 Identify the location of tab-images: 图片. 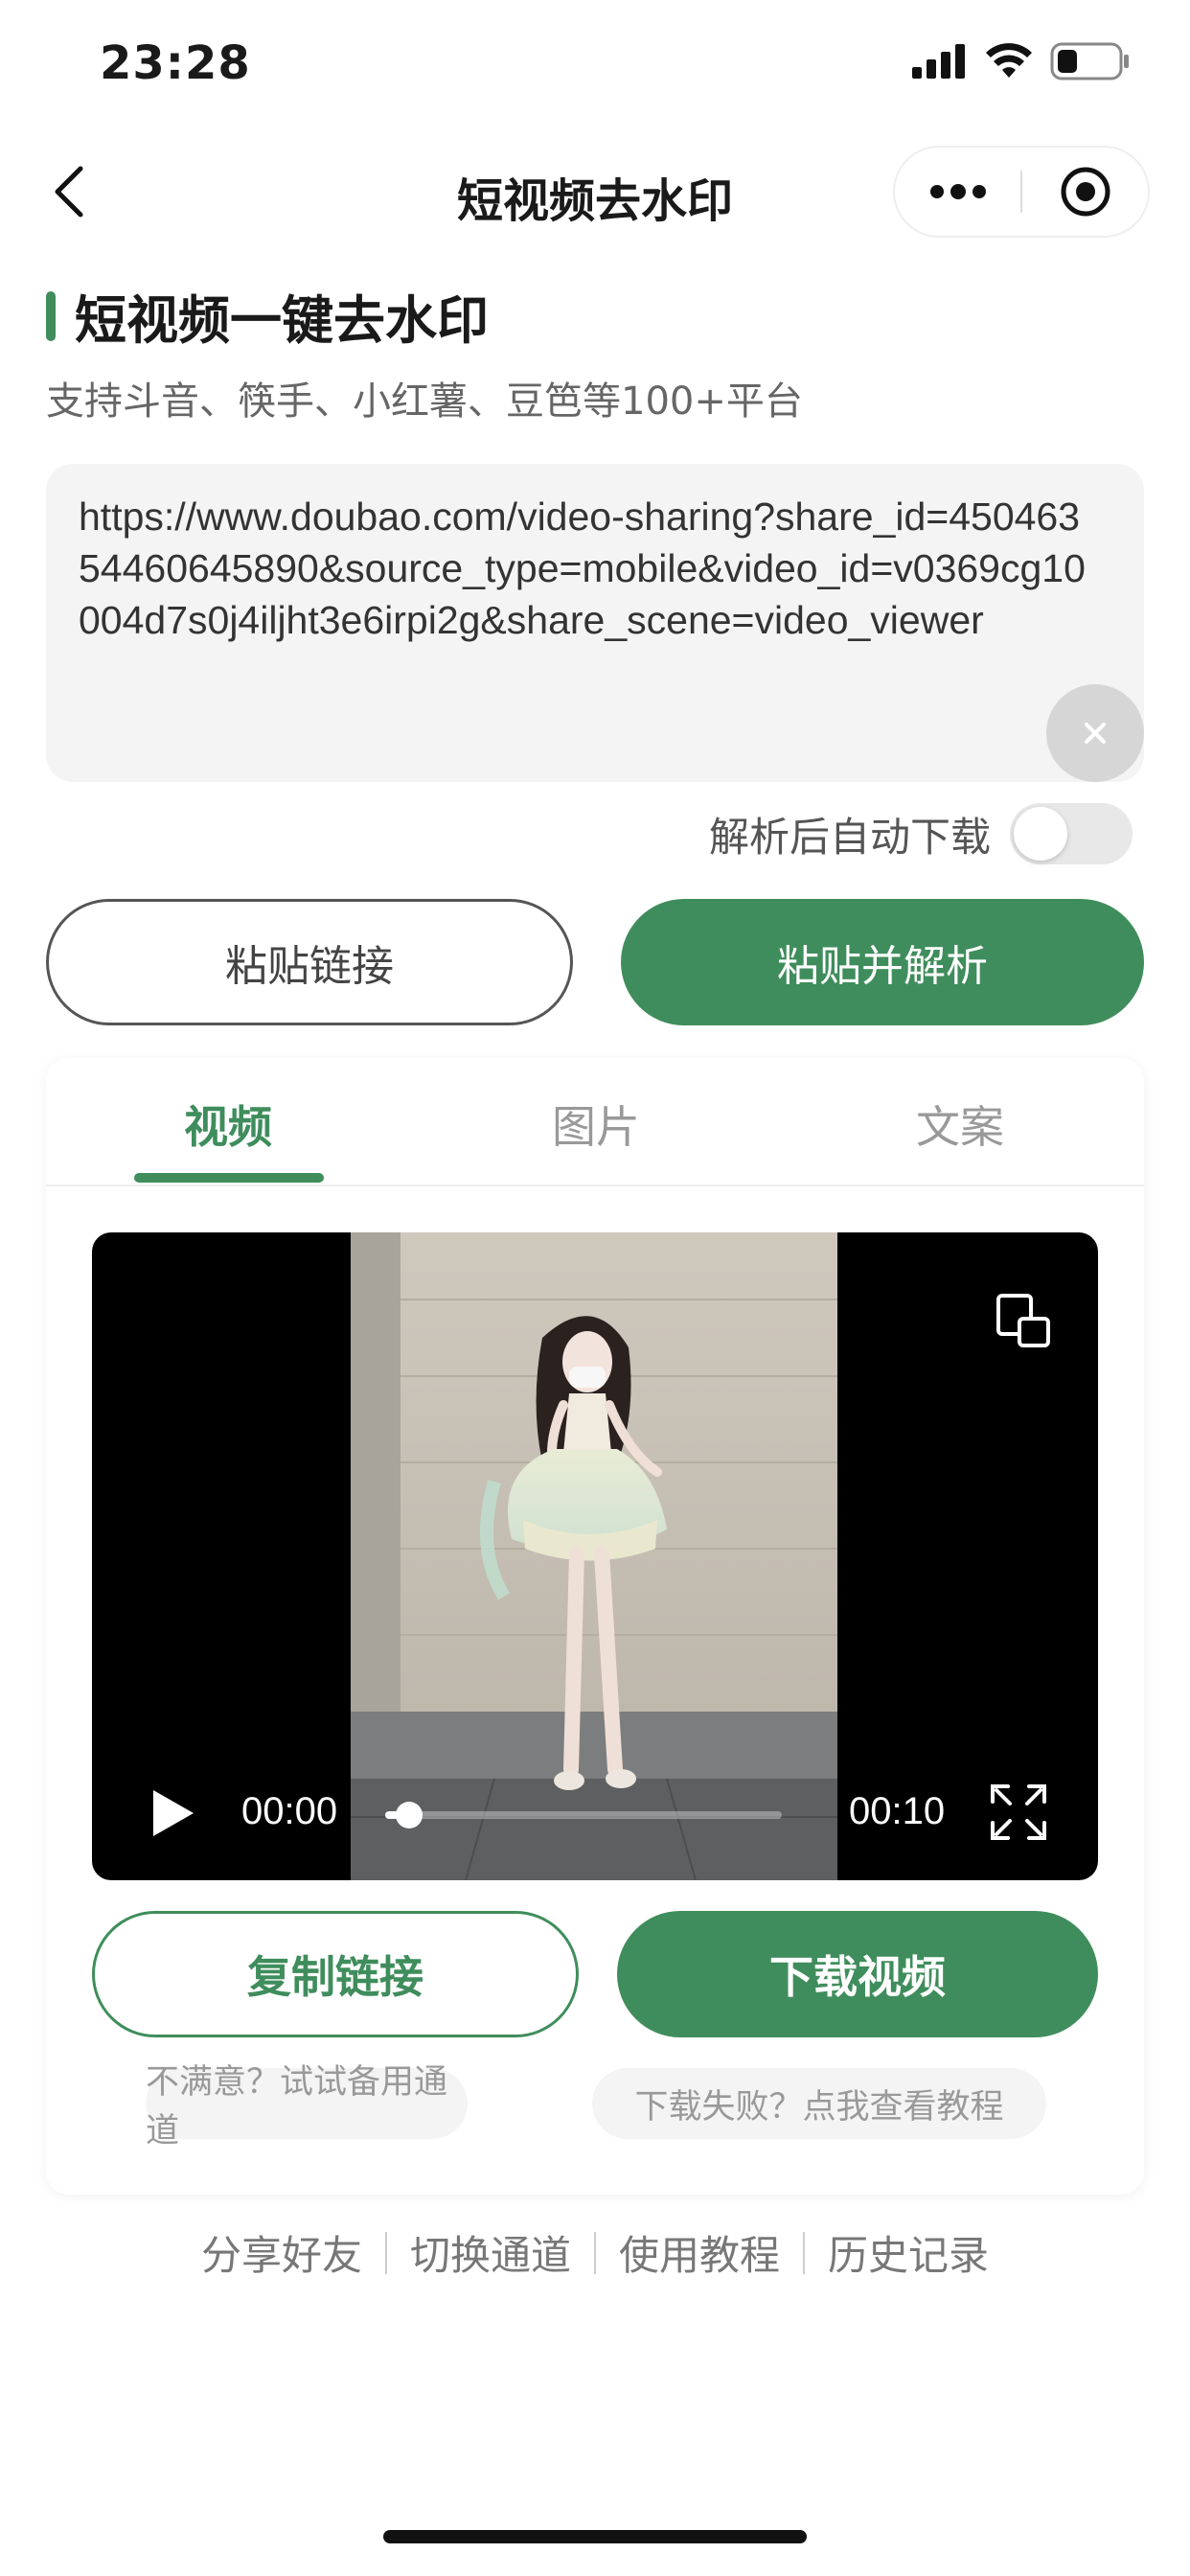
(596, 1124).